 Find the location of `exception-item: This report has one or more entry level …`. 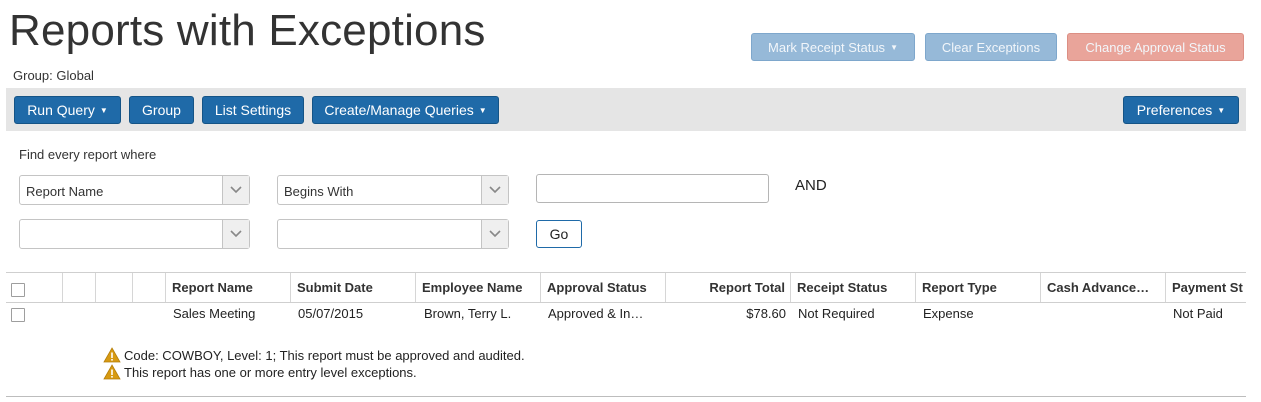

exception-item: This report has one or more entry level … is located at coordinates (260, 372).